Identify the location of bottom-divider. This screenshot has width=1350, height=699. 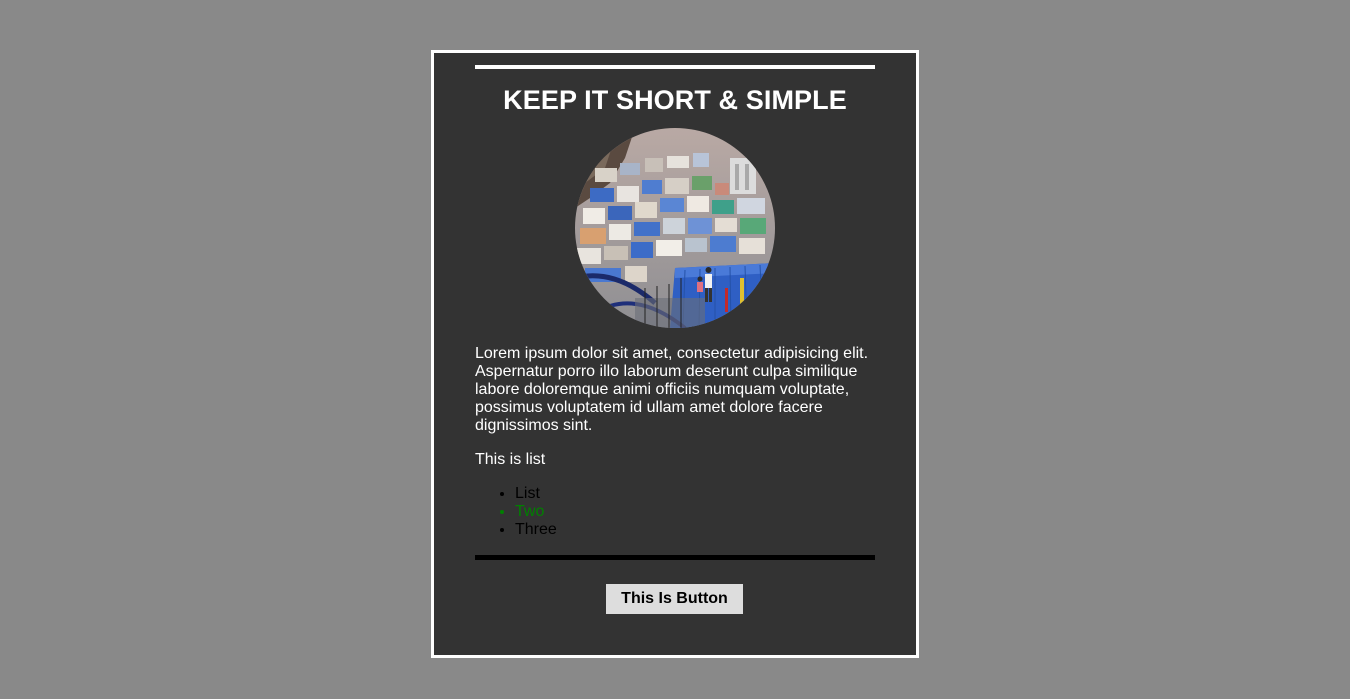
(675, 557).